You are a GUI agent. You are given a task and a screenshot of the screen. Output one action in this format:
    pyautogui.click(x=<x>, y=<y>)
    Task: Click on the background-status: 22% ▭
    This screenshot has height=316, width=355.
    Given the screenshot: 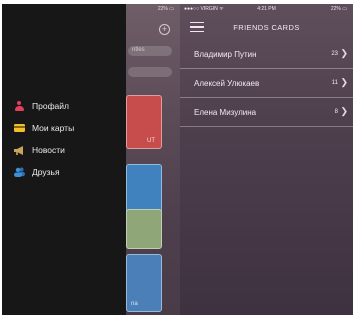 What is the action you would take?
    pyautogui.click(x=165, y=9)
    